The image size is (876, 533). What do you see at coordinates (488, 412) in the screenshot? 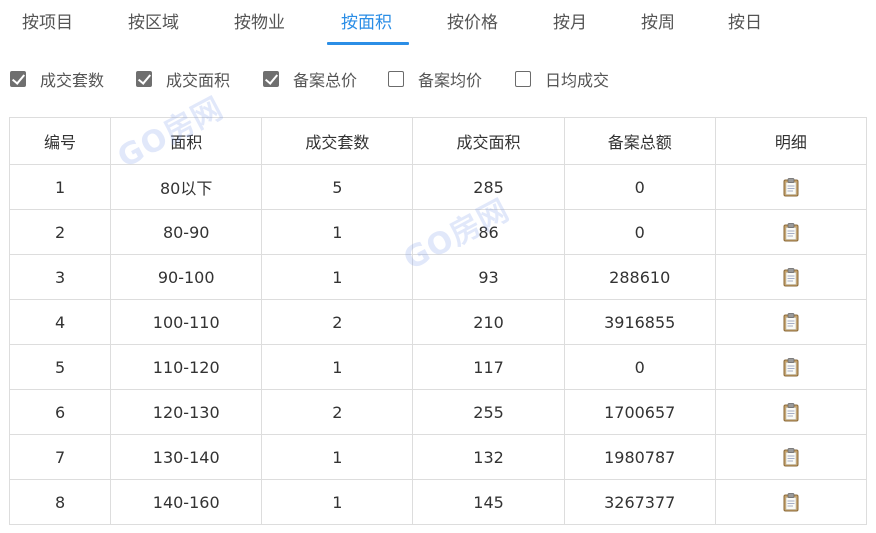
I see `cell-deal-area: 255` at bounding box center [488, 412].